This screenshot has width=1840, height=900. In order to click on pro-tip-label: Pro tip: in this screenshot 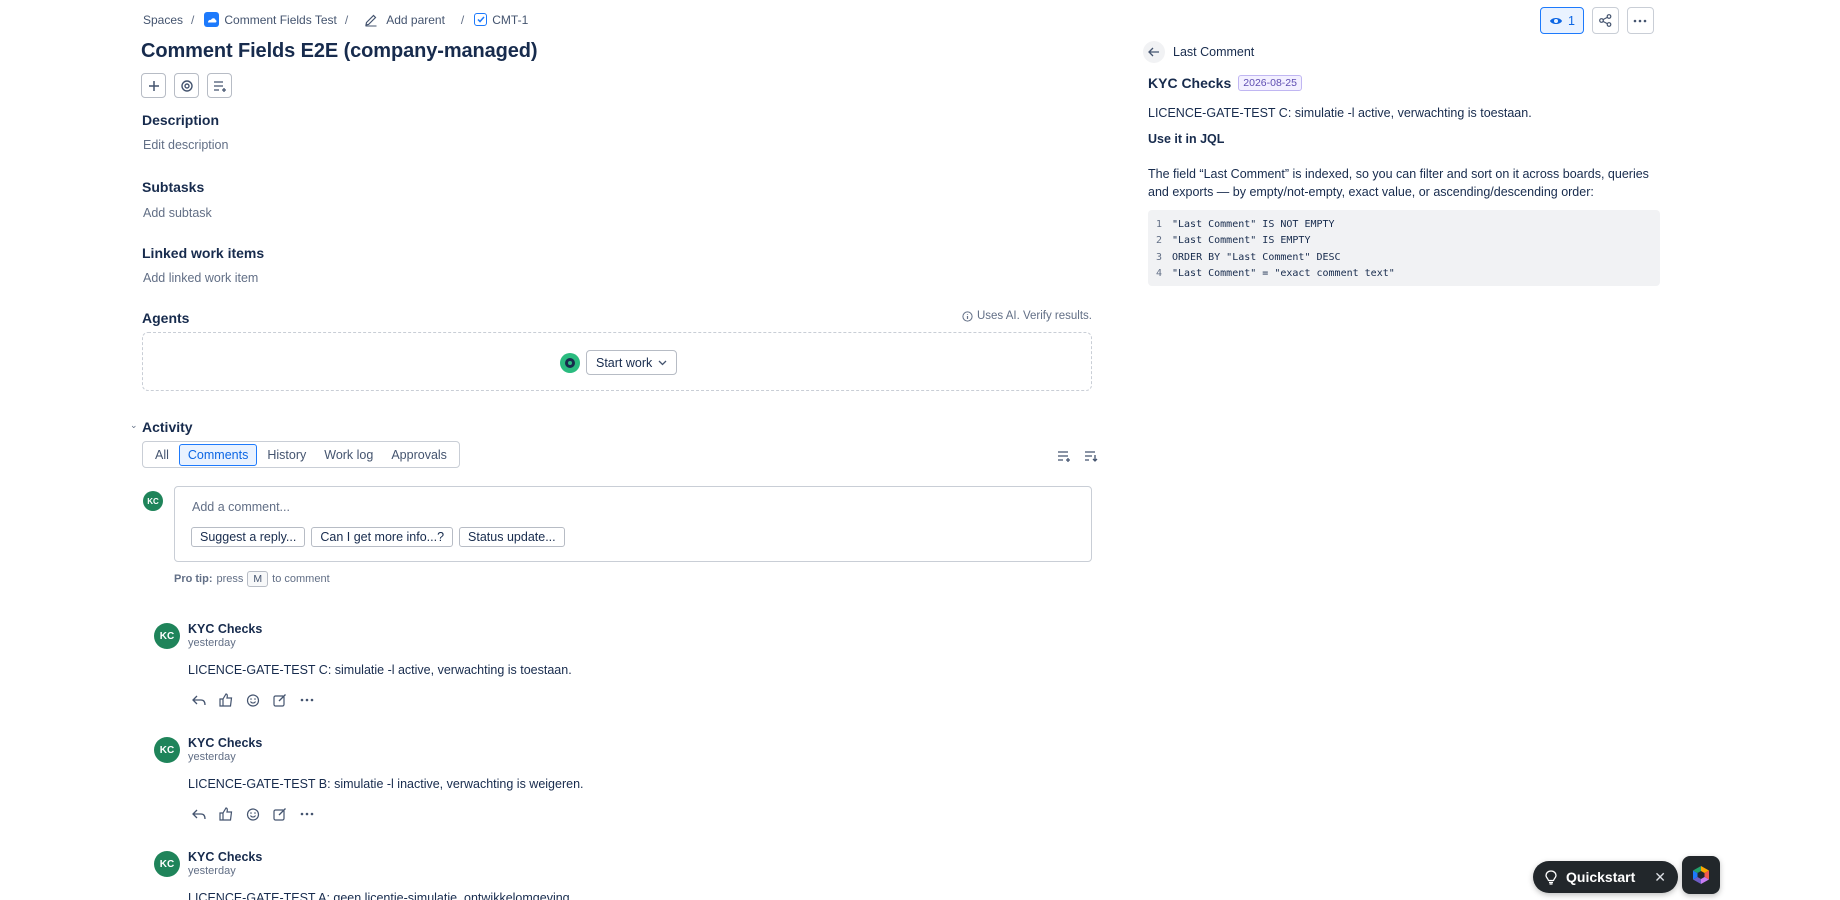, I will do `click(193, 579)`.